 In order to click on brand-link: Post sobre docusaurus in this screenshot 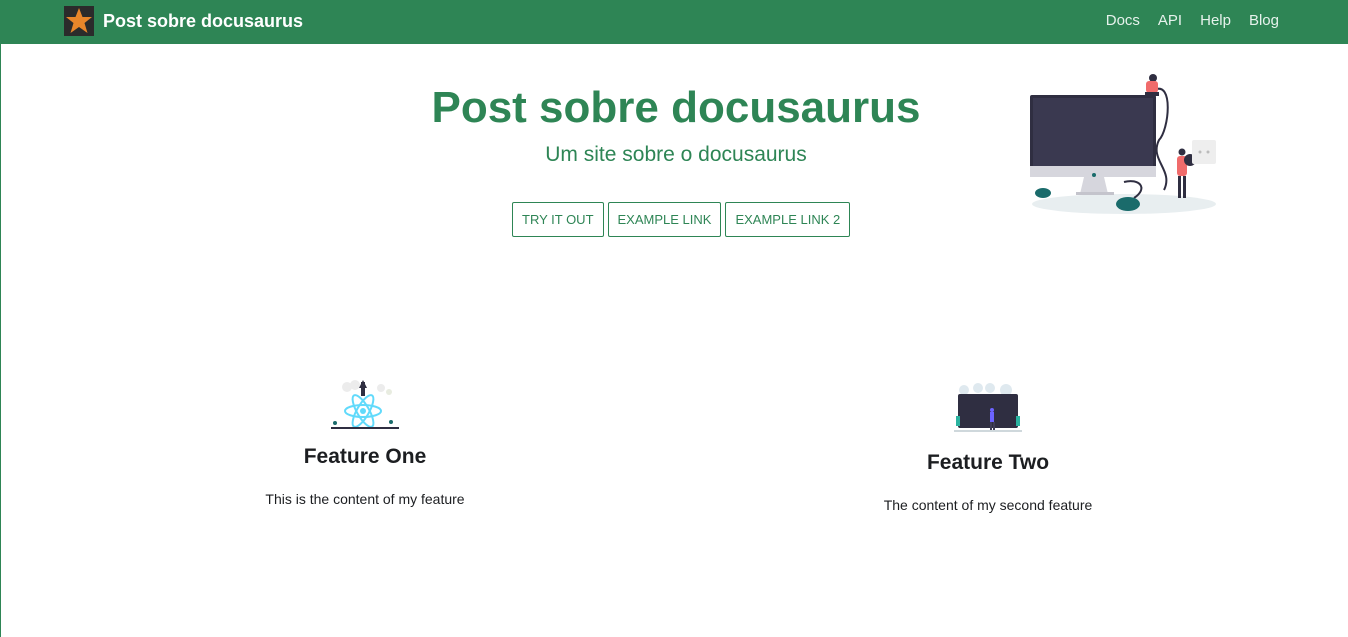, I will do `click(183, 21)`.